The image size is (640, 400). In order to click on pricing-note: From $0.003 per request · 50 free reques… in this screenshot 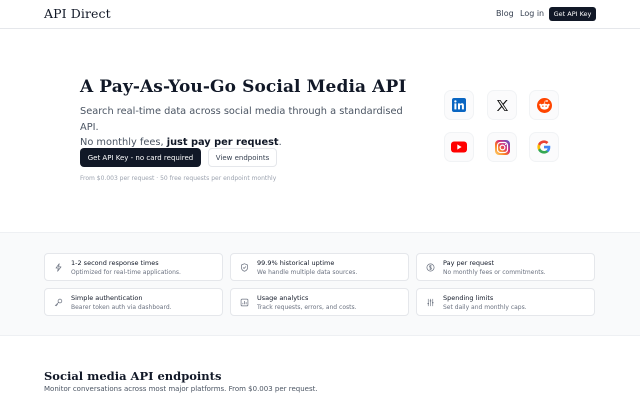, I will do `click(178, 178)`.